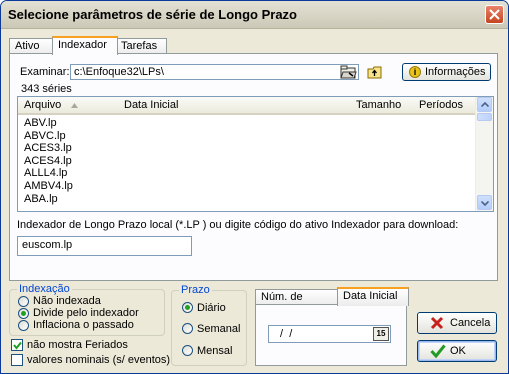 The width and height of the screenshot is (509, 374). I want to click on list-item: AMBV4.lp, so click(48, 186).